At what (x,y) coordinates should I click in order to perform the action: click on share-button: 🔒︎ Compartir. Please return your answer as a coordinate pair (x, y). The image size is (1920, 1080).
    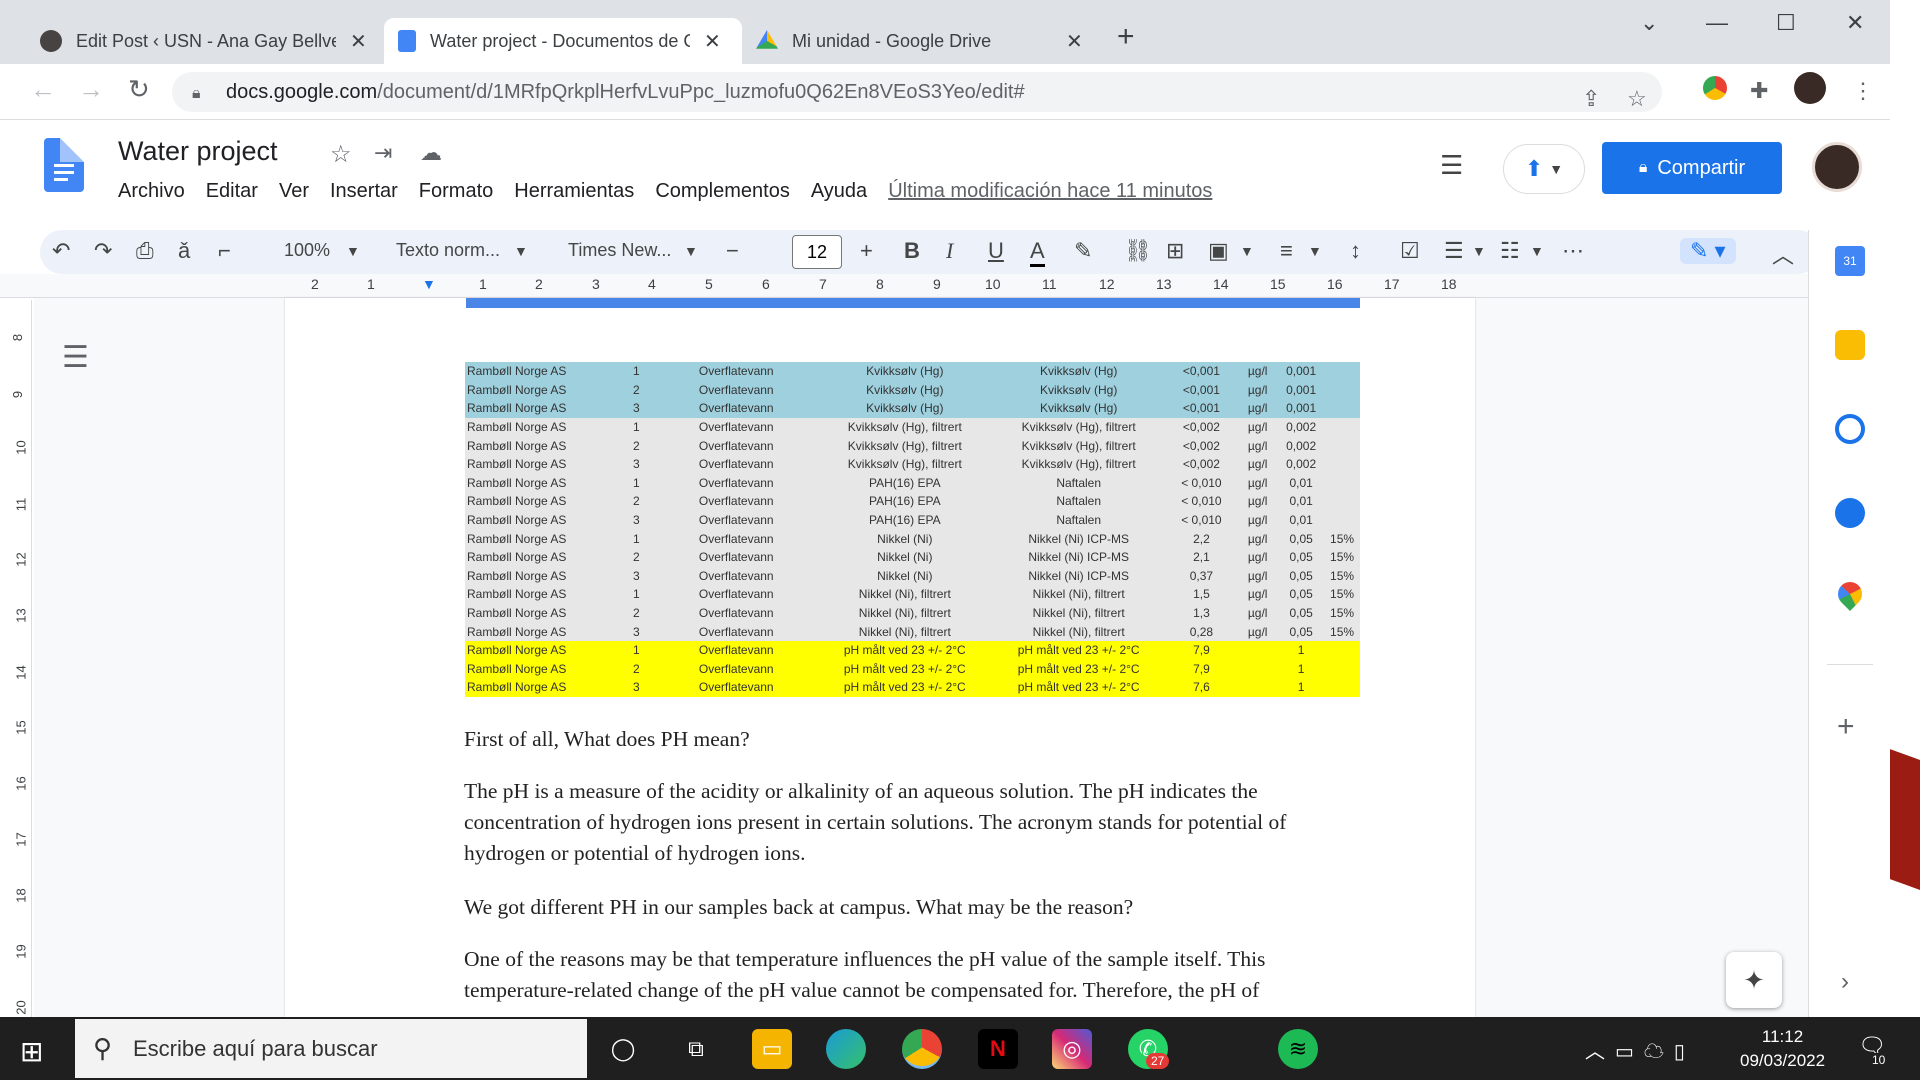
    Looking at the image, I should click on (1692, 168).